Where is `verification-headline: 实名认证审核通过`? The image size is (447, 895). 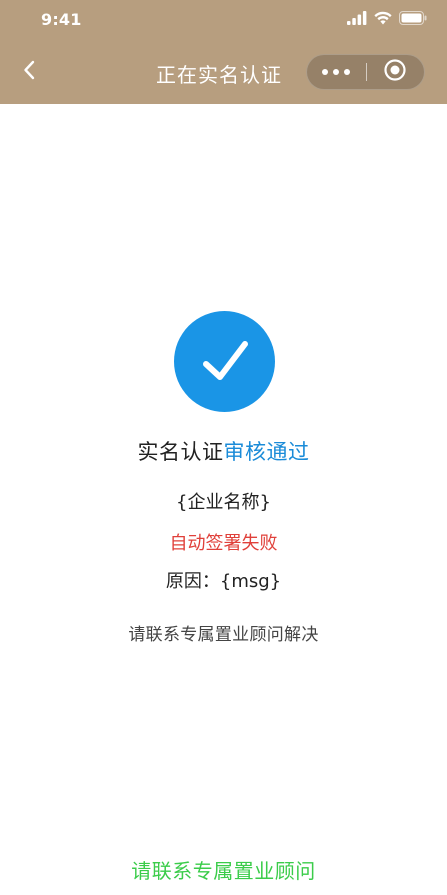
verification-headline: 实名认证审核通过 is located at coordinates (223, 451).